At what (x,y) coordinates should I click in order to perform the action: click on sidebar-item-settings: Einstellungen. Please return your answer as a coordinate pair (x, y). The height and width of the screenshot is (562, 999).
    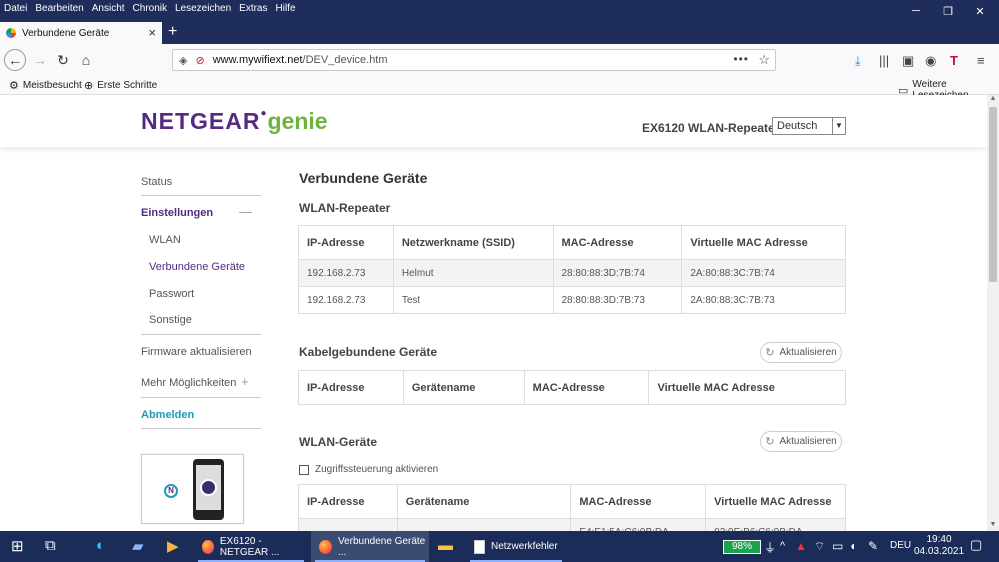
    Looking at the image, I should click on (177, 213).